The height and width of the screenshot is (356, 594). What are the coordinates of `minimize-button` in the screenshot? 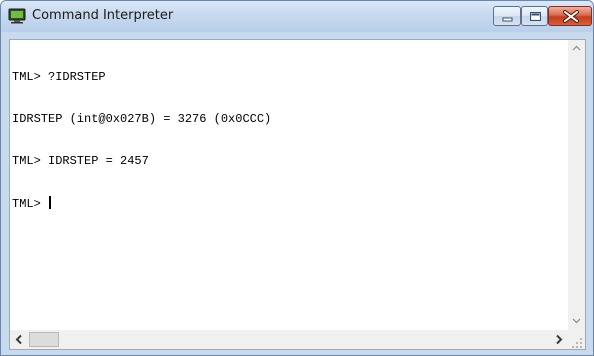 It's located at (507, 16).